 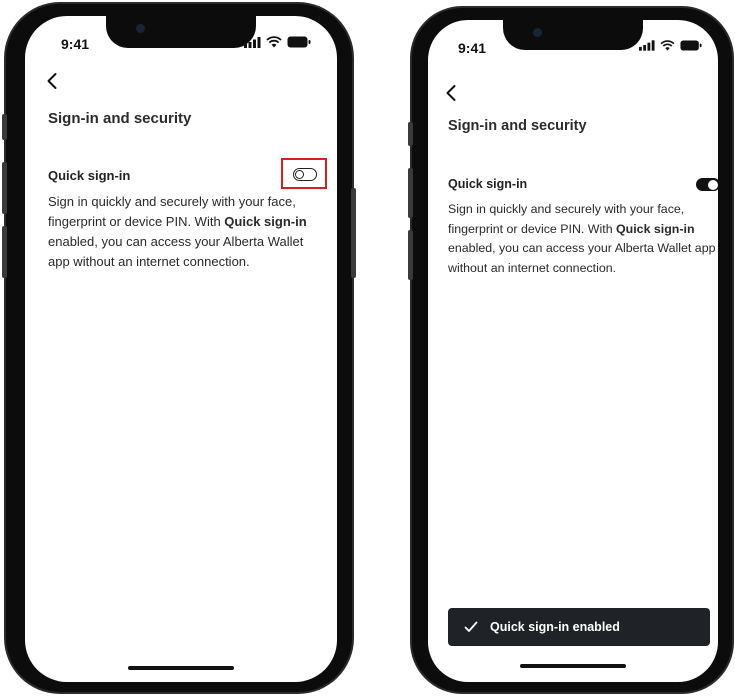 I want to click on toast-message: Quick sign-in enabled, so click(x=555, y=627).